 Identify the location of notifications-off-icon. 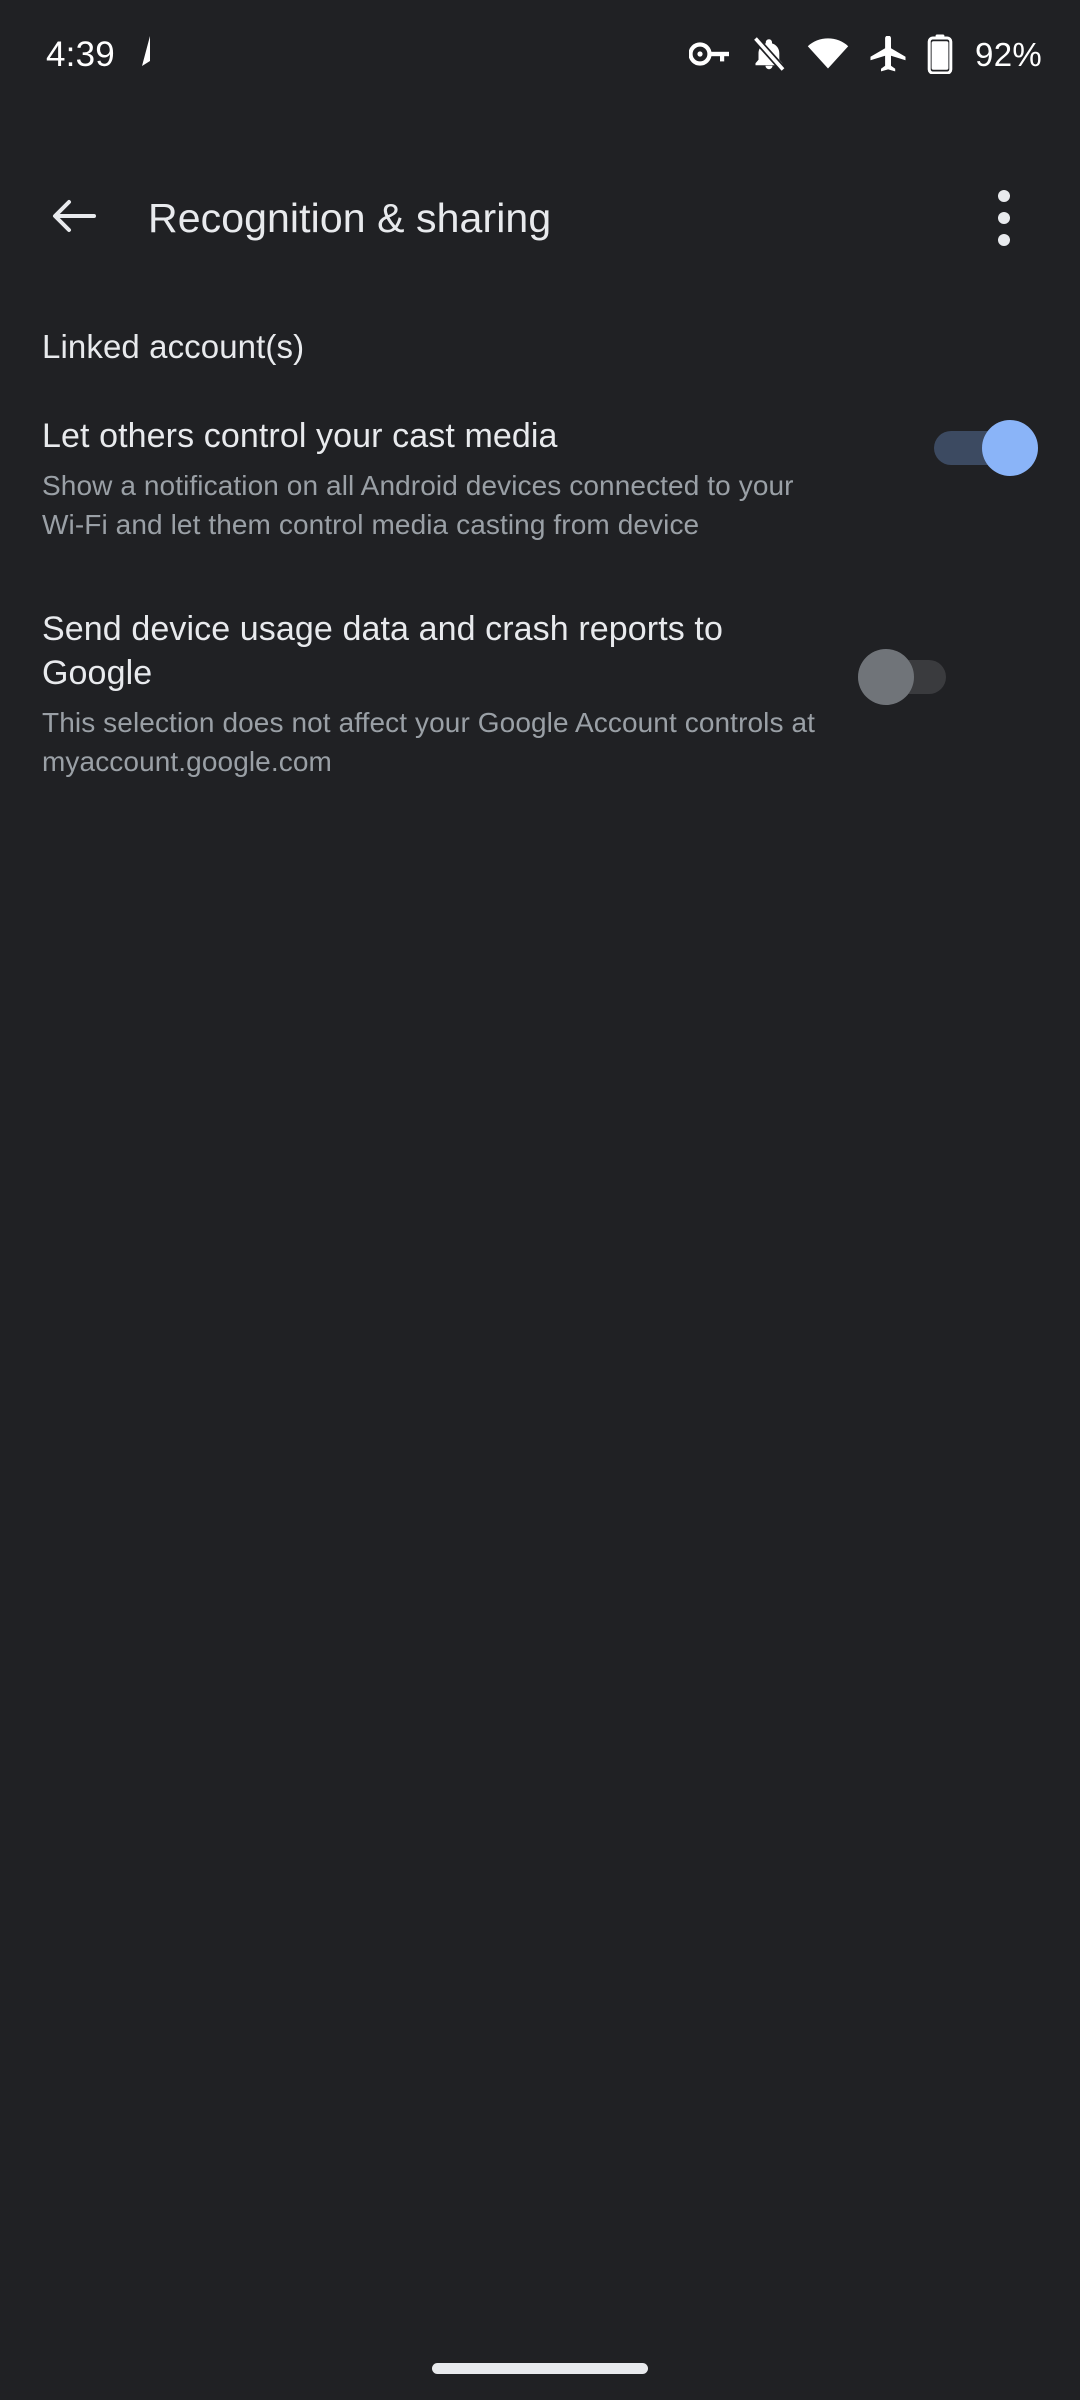
(769, 54).